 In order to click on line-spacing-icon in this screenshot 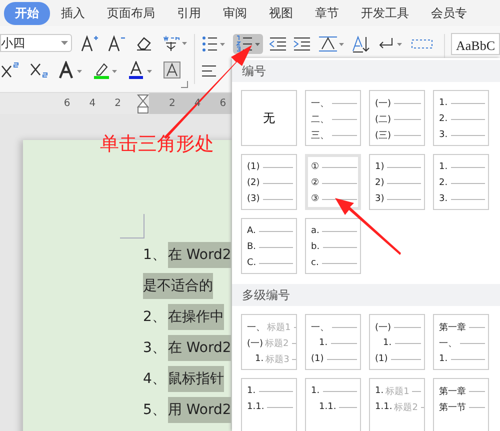, I will do `click(330, 44)`.